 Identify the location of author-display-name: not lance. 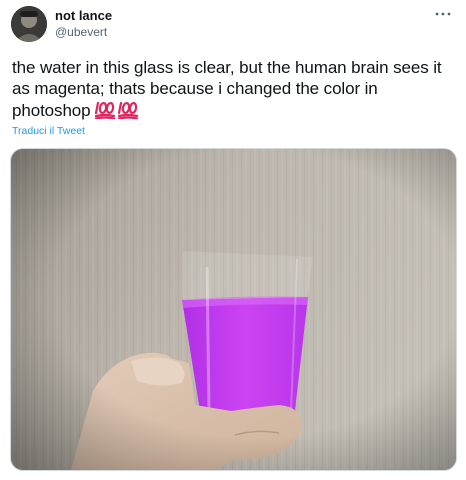
(83, 16).